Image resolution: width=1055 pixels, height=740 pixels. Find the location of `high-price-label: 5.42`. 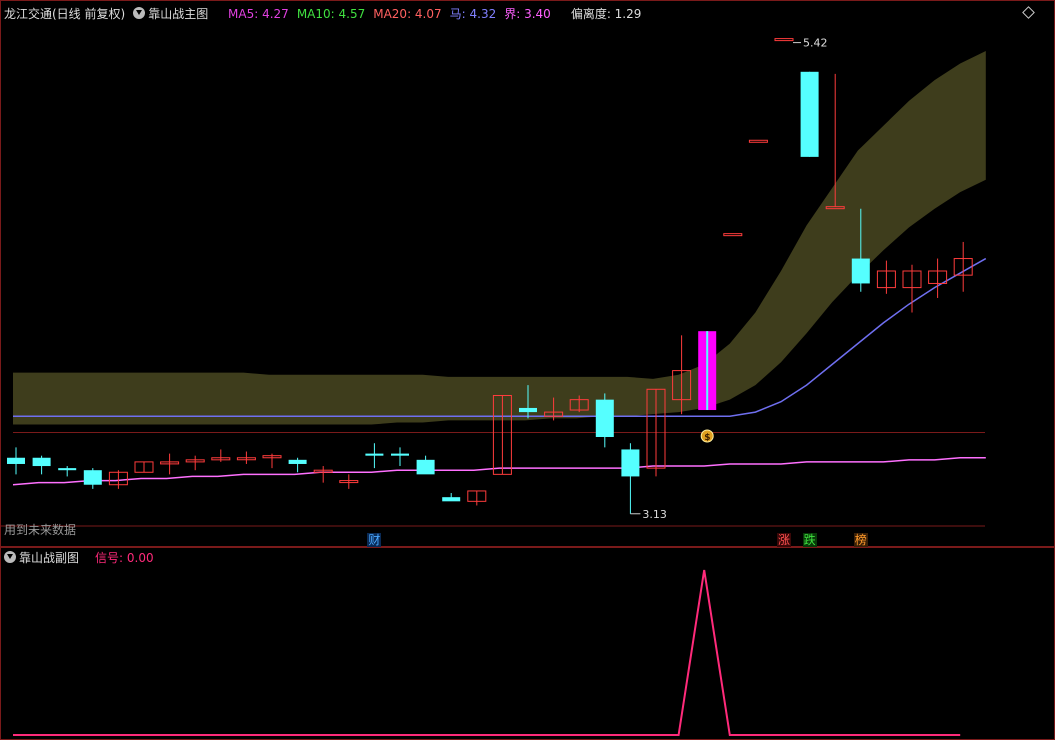

high-price-label: 5.42 is located at coordinates (815, 43).